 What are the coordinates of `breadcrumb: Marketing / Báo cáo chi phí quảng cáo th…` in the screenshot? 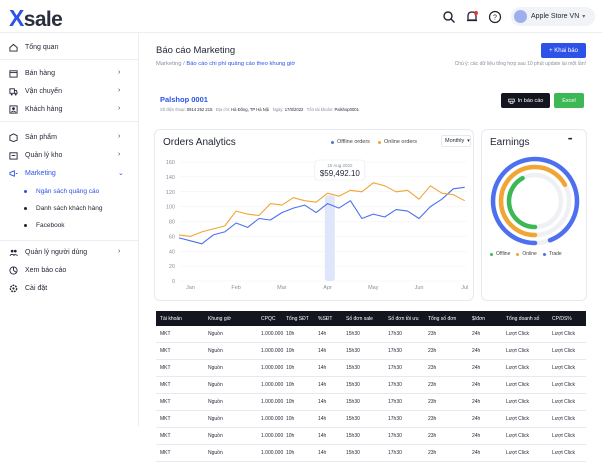 It's located at (226, 64).